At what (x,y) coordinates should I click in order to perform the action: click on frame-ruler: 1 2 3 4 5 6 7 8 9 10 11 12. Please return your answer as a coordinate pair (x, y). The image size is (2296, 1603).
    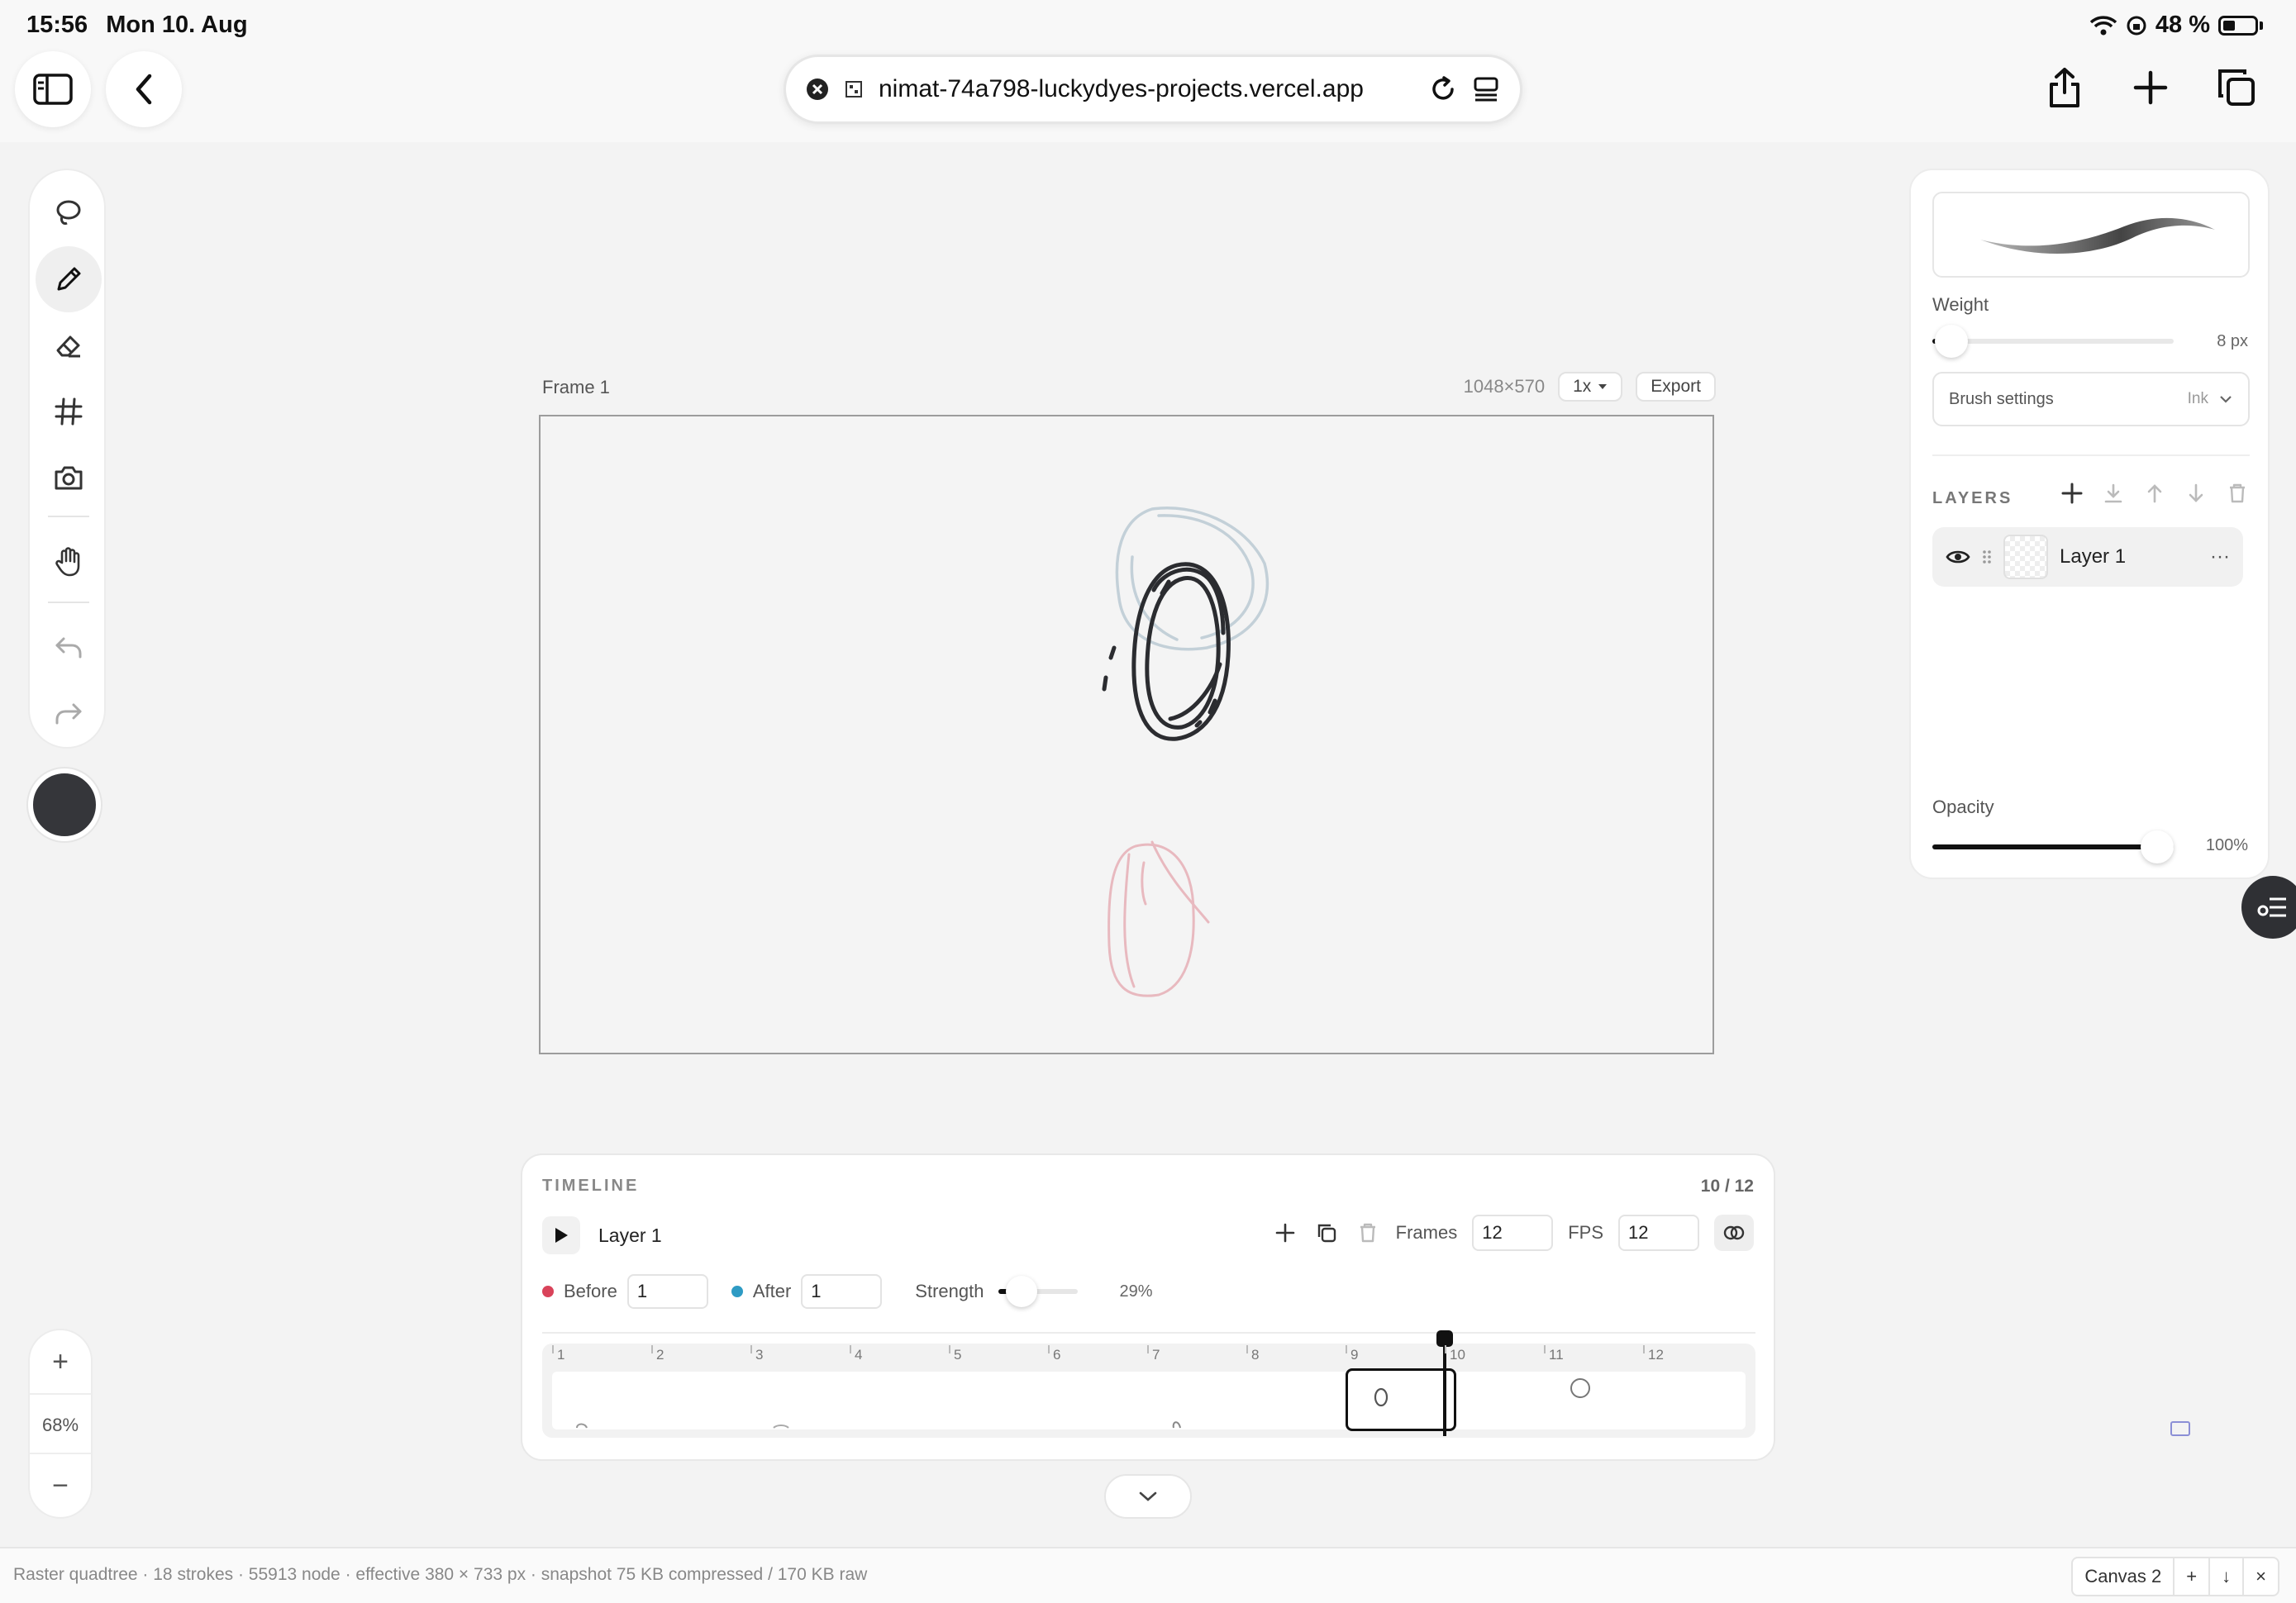
    Looking at the image, I should click on (1148, 1384).